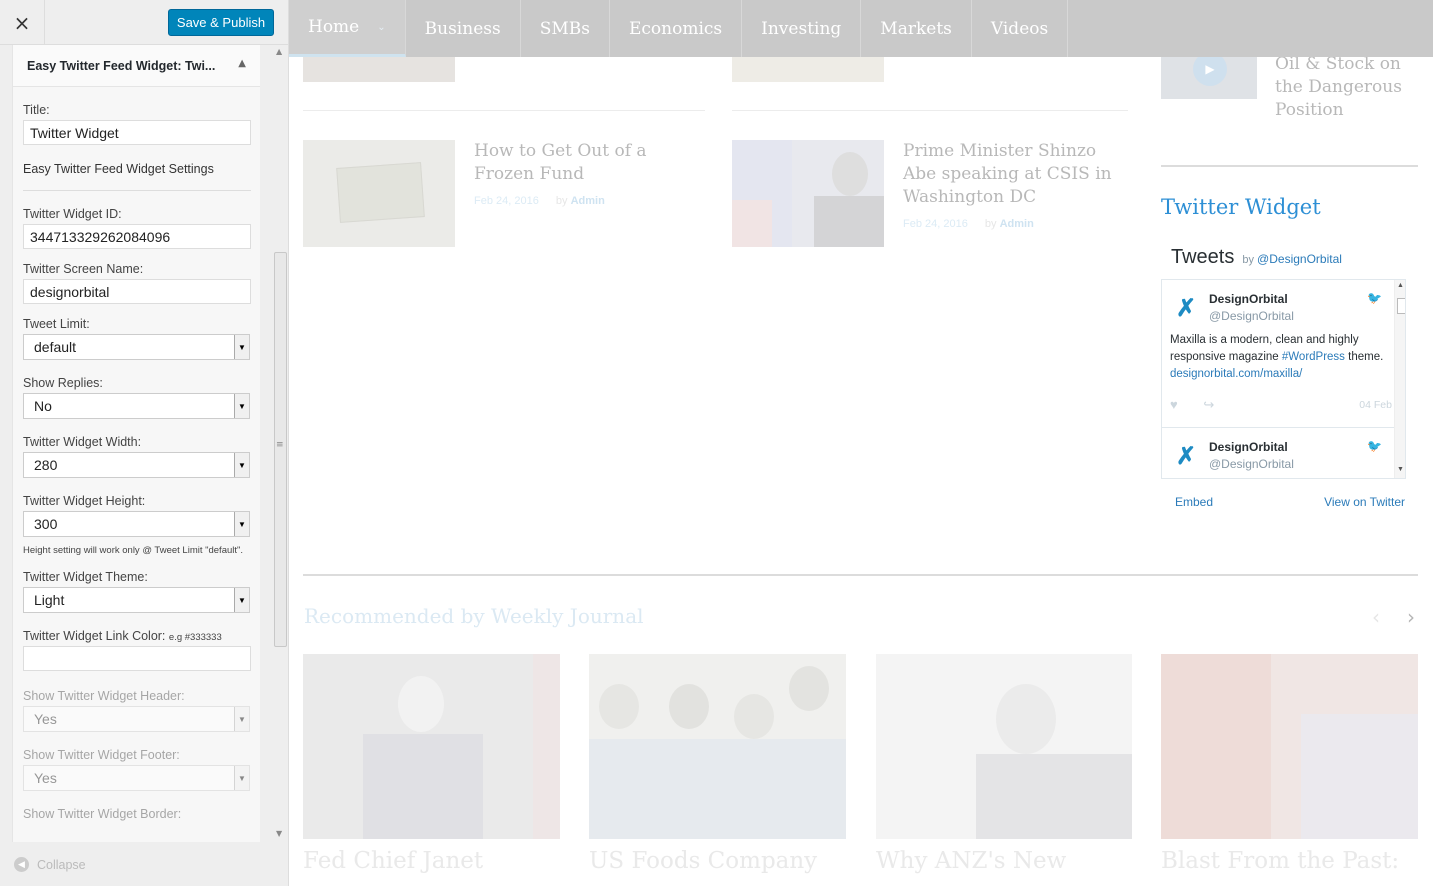 This screenshot has width=1433, height=886. Describe the element at coordinates (1280, 861) in the screenshot. I see `recommended-title: Blast From the Past:` at that location.